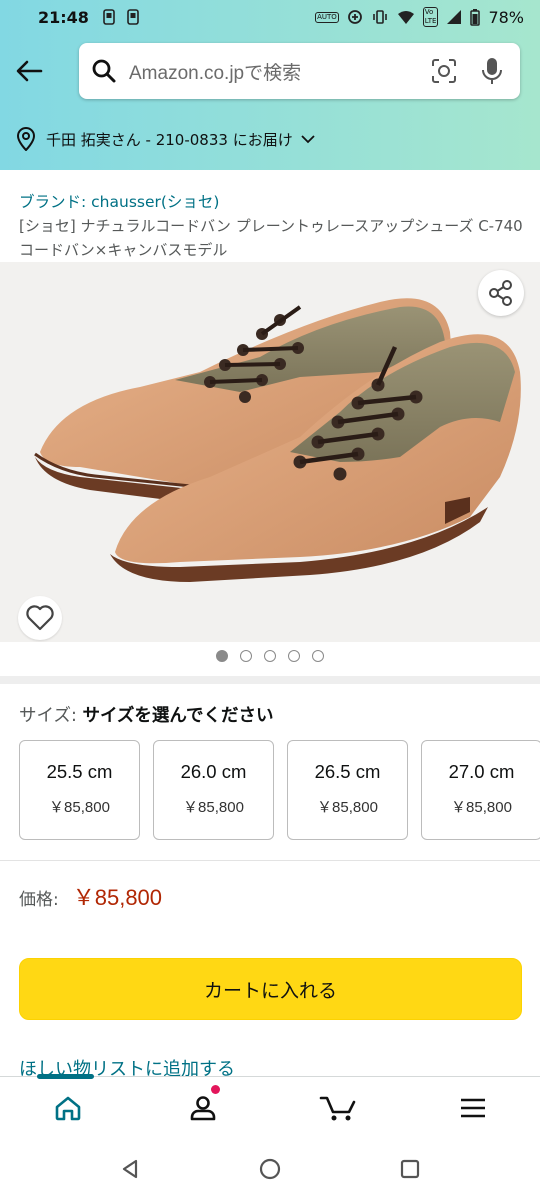  Describe the element at coordinates (481, 771) in the screenshot. I see `size-value: 27.0 cm` at that location.